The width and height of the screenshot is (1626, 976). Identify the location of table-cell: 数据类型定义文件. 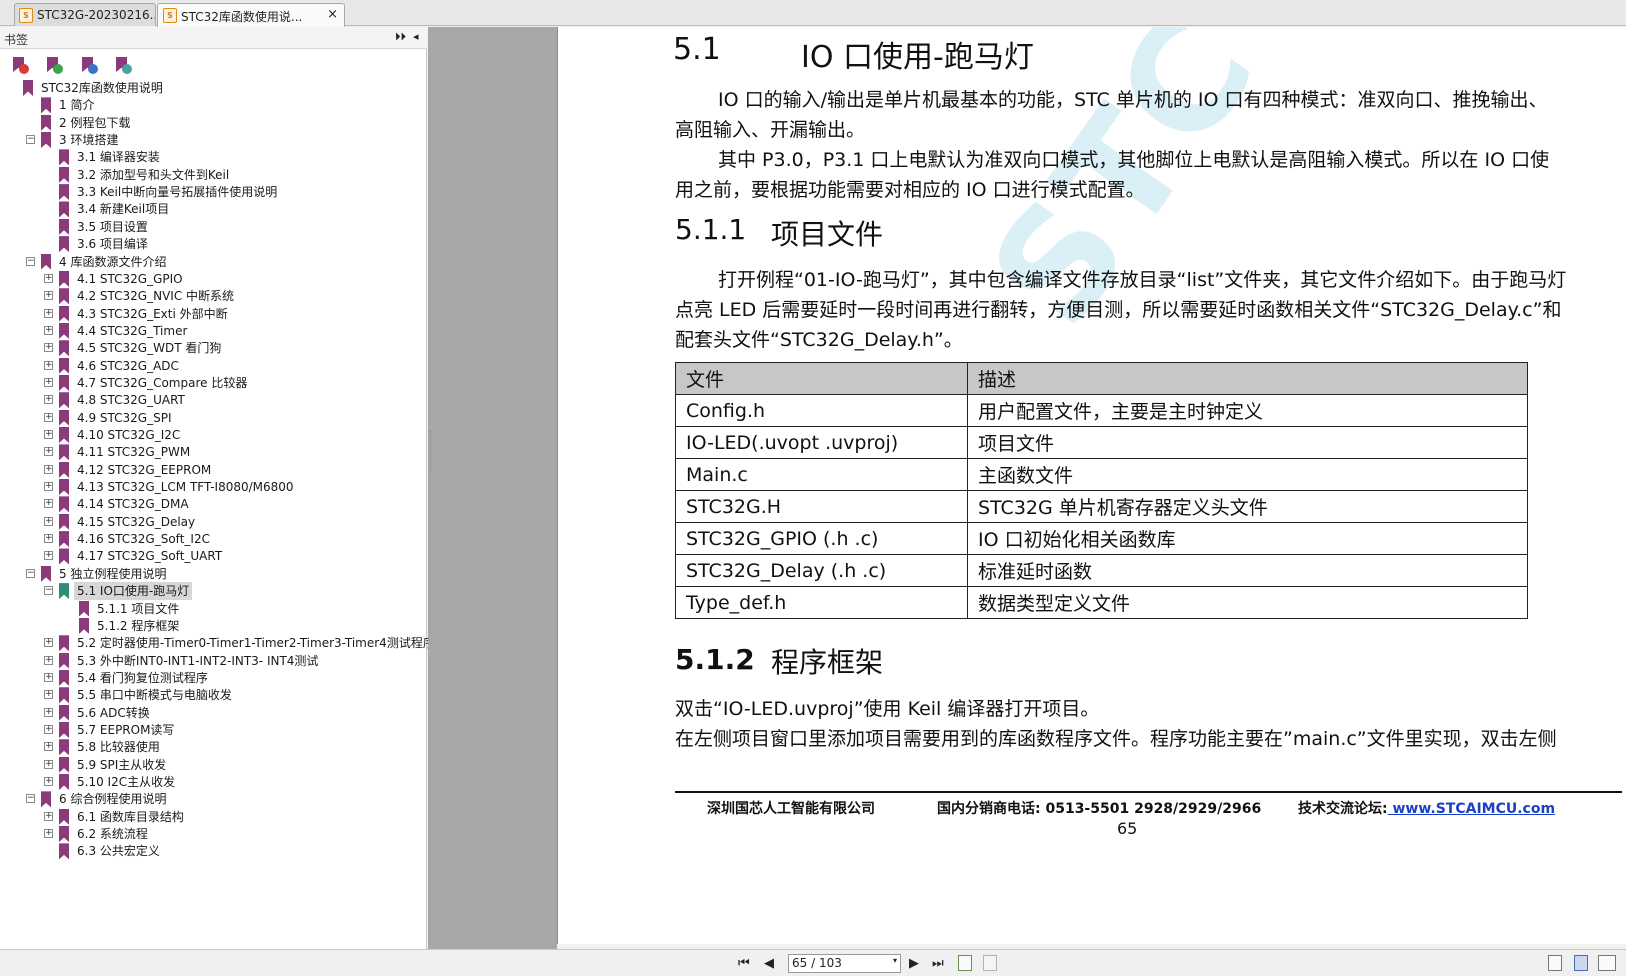
(1247, 602).